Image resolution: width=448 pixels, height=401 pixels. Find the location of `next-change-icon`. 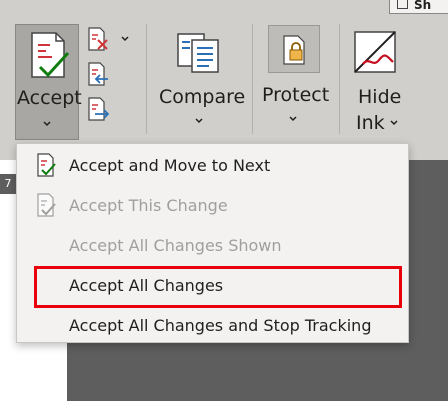

next-change-icon is located at coordinates (98, 109).